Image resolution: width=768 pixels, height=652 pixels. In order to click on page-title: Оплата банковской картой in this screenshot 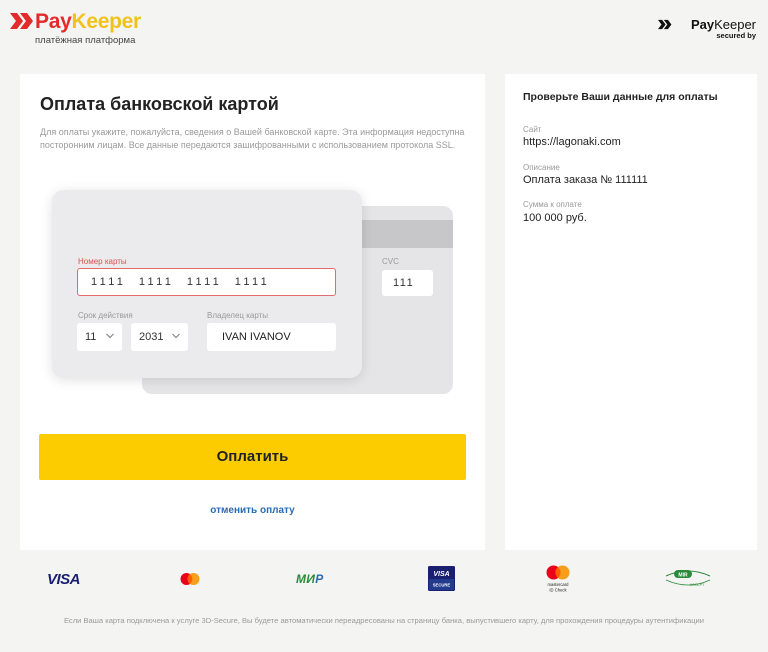, I will do `click(159, 104)`.